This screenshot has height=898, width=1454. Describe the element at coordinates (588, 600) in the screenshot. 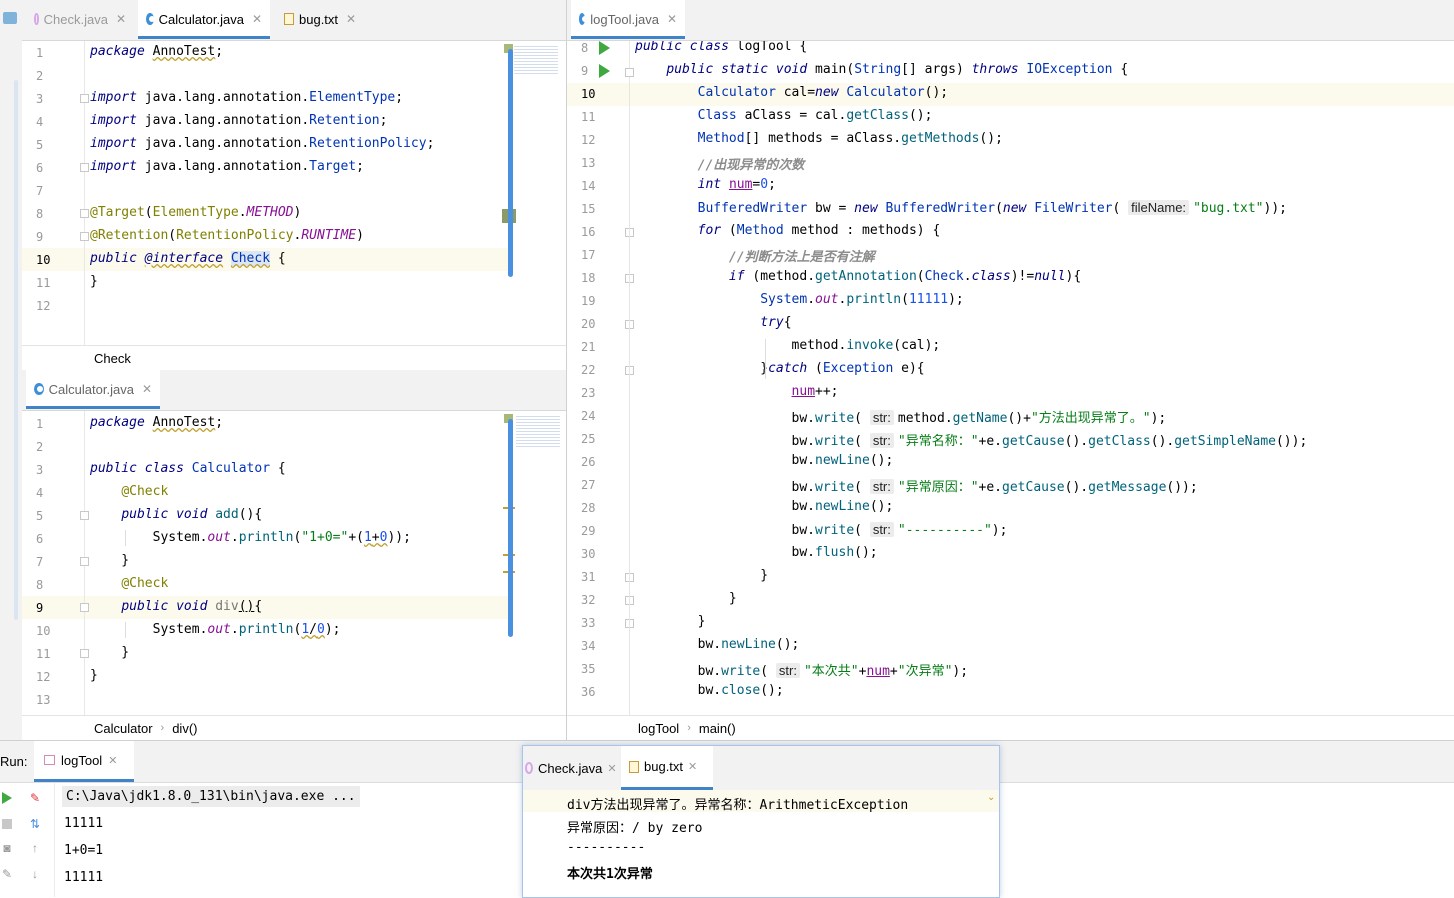

I see `line-number: 32` at that location.